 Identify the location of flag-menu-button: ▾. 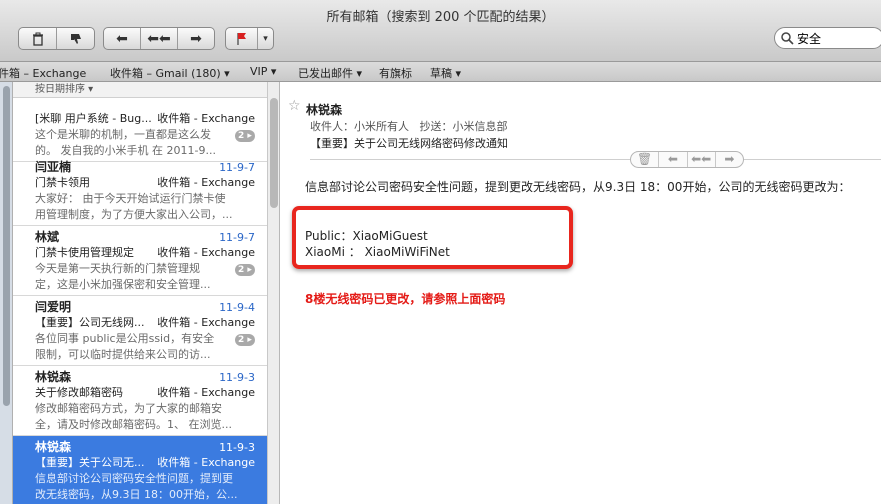
(265, 38).